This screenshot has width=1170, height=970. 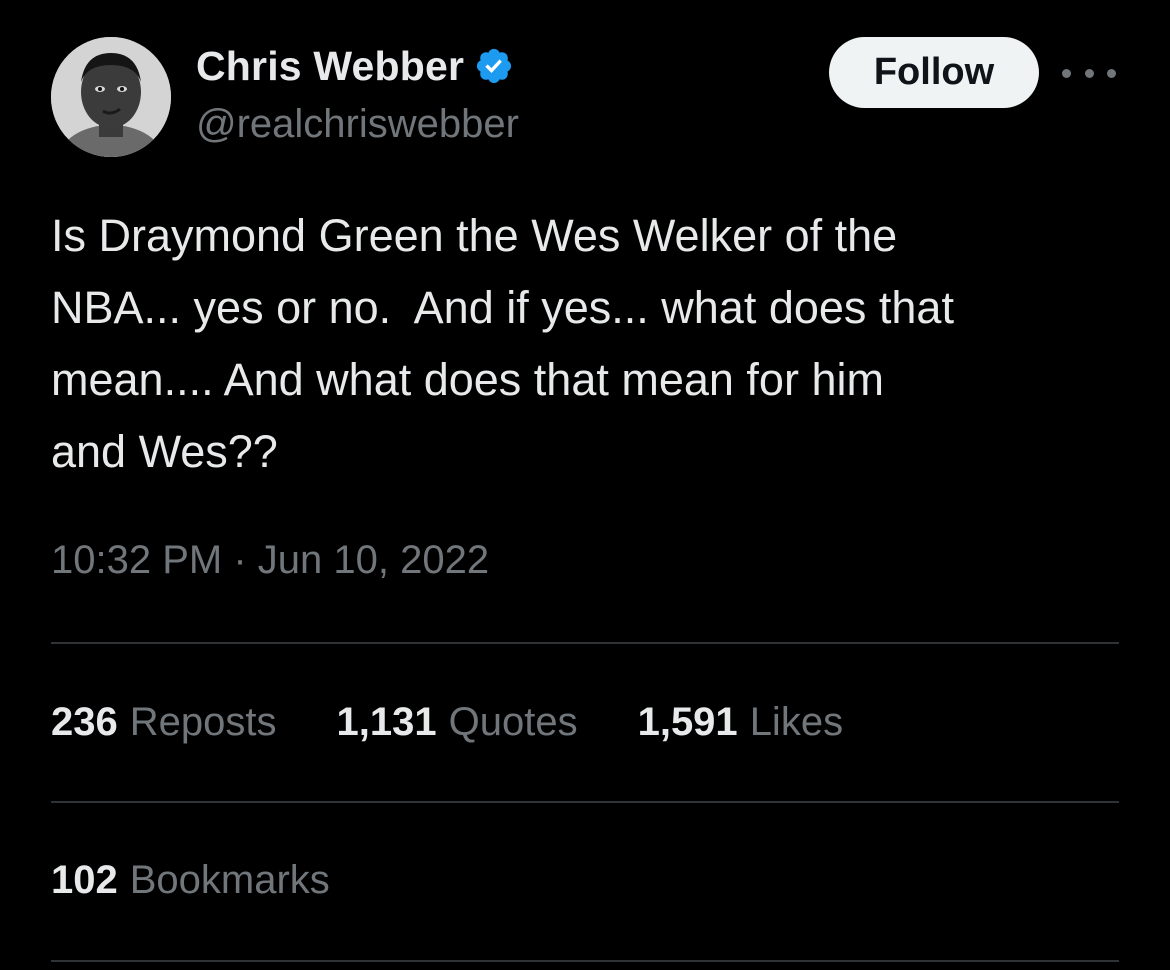 I want to click on quotes-stat: 1,131 Quotes, so click(x=457, y=722).